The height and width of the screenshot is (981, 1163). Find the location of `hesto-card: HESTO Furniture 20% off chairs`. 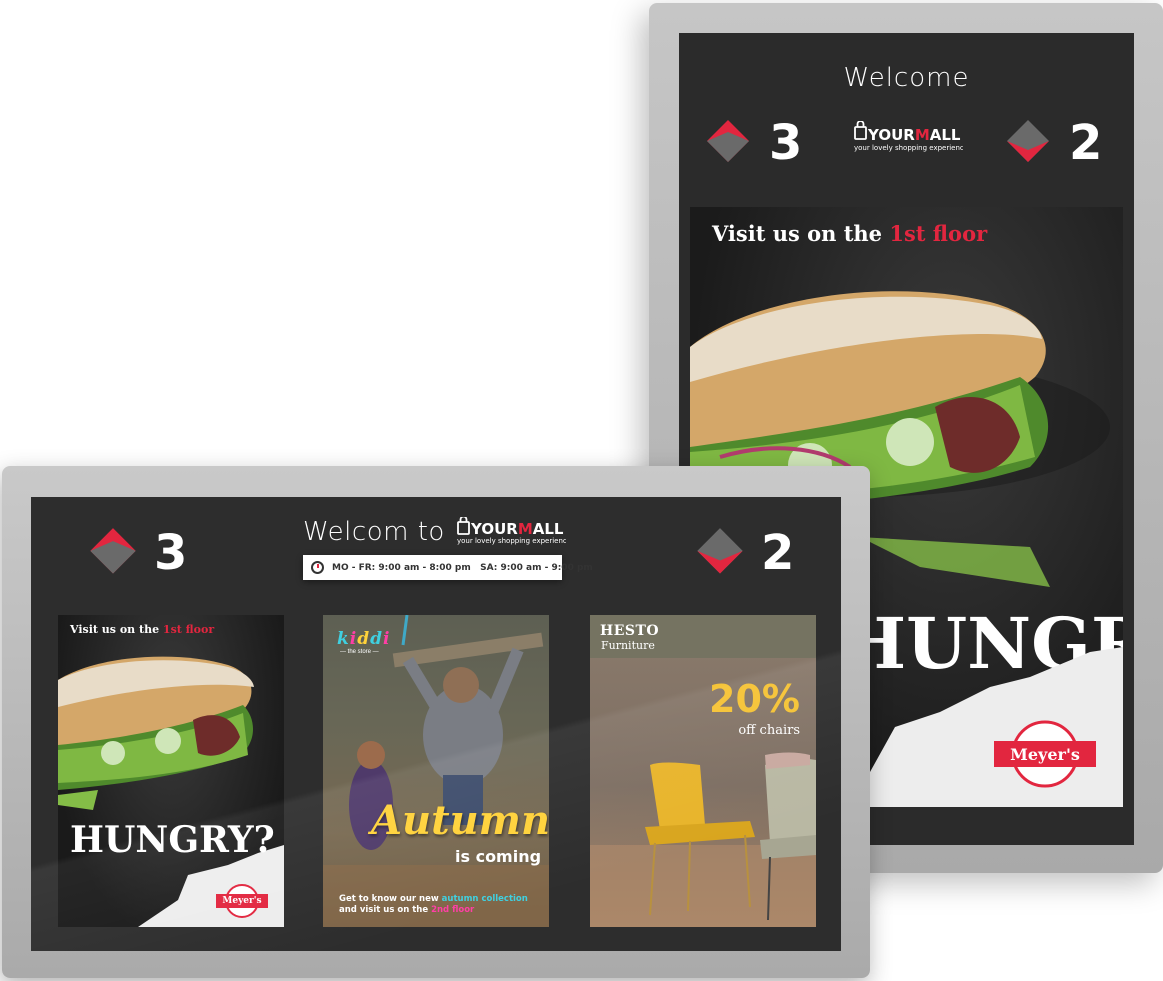

hesto-card: HESTO Furniture 20% off chairs is located at coordinates (703, 771).